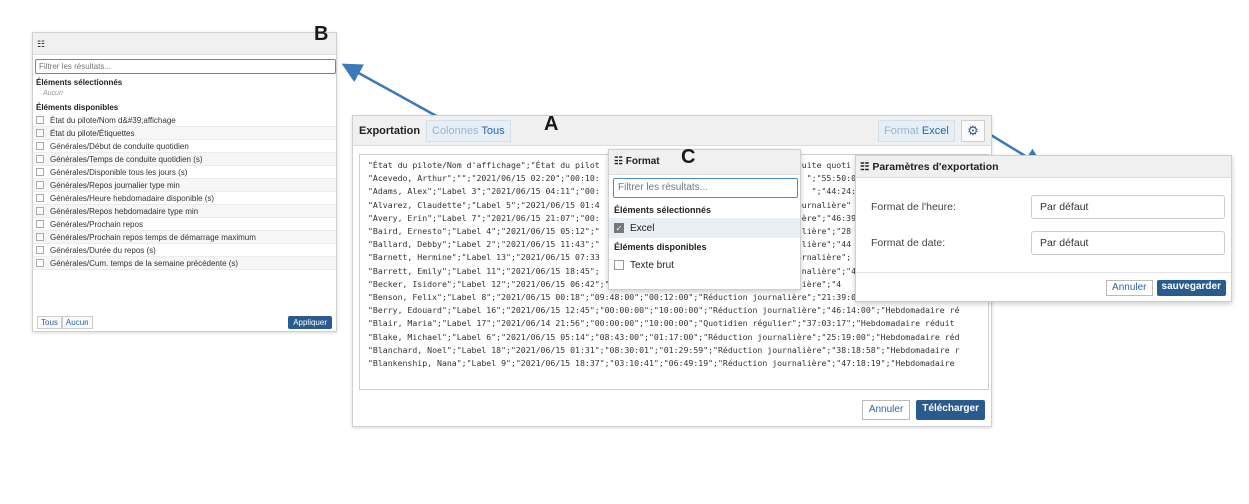 The image size is (1249, 504). Describe the element at coordinates (53, 93) in the screenshot. I see `selected-empty-text: Aucun` at that location.